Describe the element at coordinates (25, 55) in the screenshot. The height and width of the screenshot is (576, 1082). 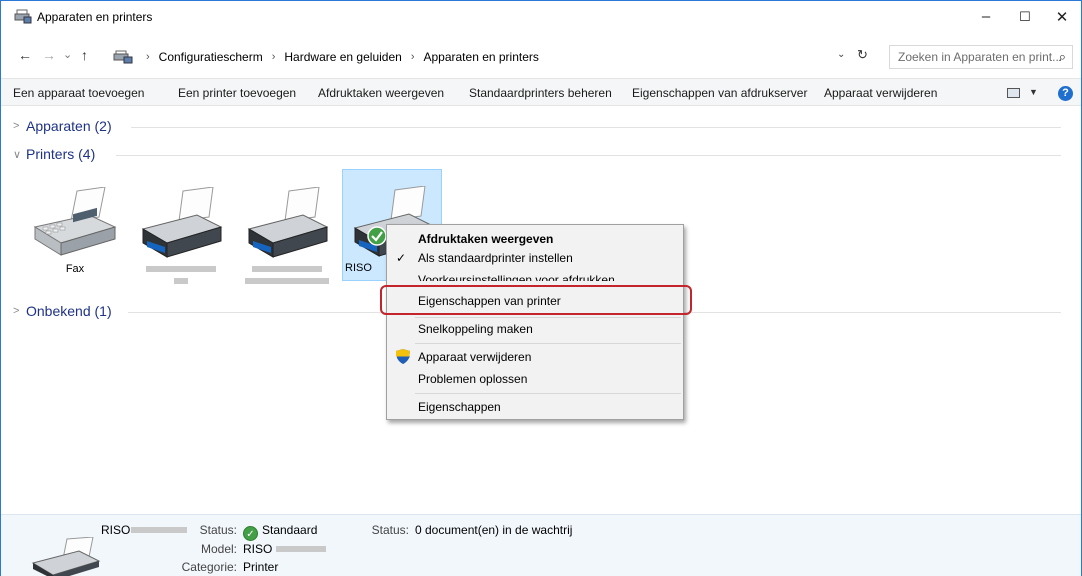
I see `back-button: ←` at that location.